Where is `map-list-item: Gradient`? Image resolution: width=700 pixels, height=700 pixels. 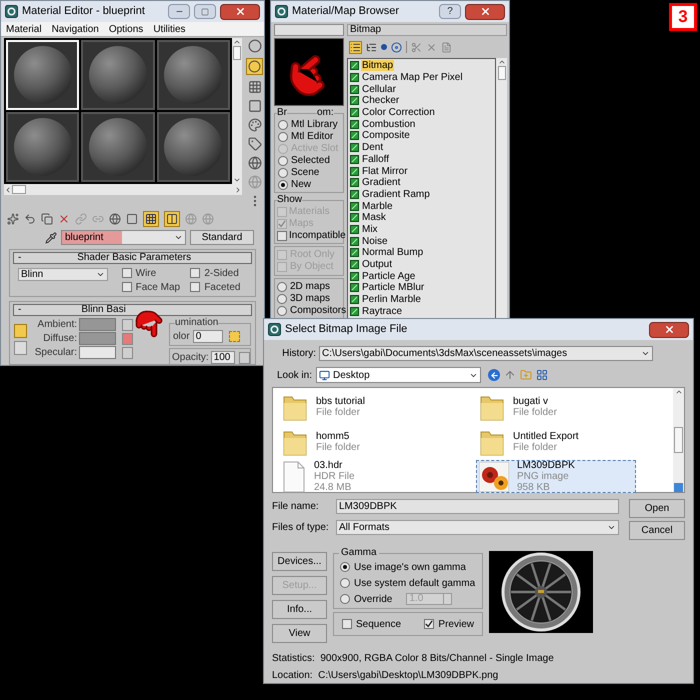
map-list-item: Gradient is located at coordinates (381, 182).